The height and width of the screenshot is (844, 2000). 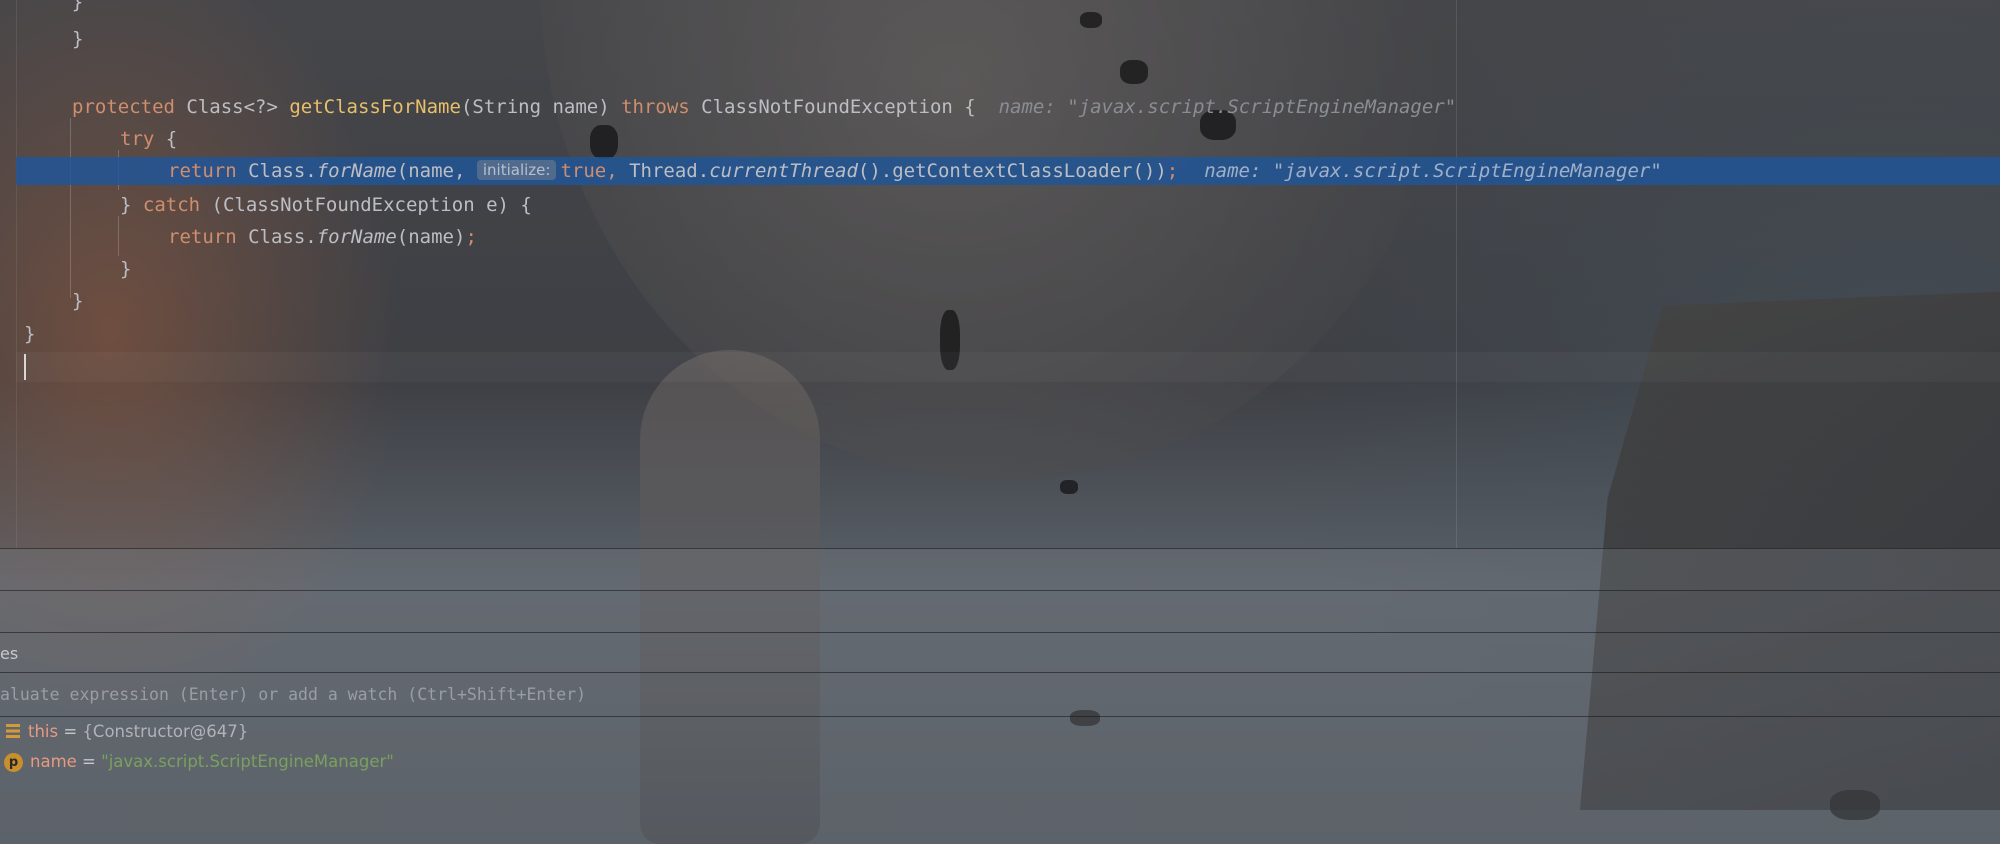 What do you see at coordinates (669, 171) in the screenshot?
I see `type-thread: Thread.` at bounding box center [669, 171].